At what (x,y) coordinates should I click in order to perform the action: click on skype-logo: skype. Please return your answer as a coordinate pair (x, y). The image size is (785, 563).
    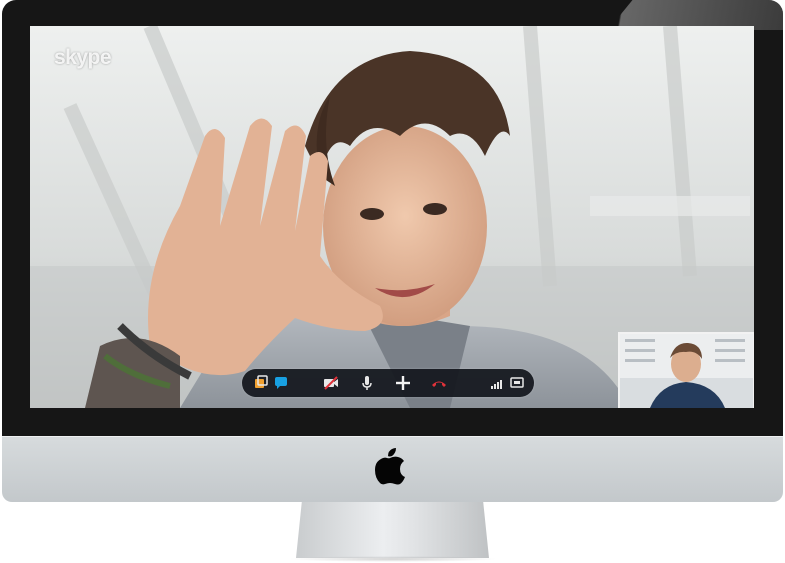
    Looking at the image, I should click on (83, 57).